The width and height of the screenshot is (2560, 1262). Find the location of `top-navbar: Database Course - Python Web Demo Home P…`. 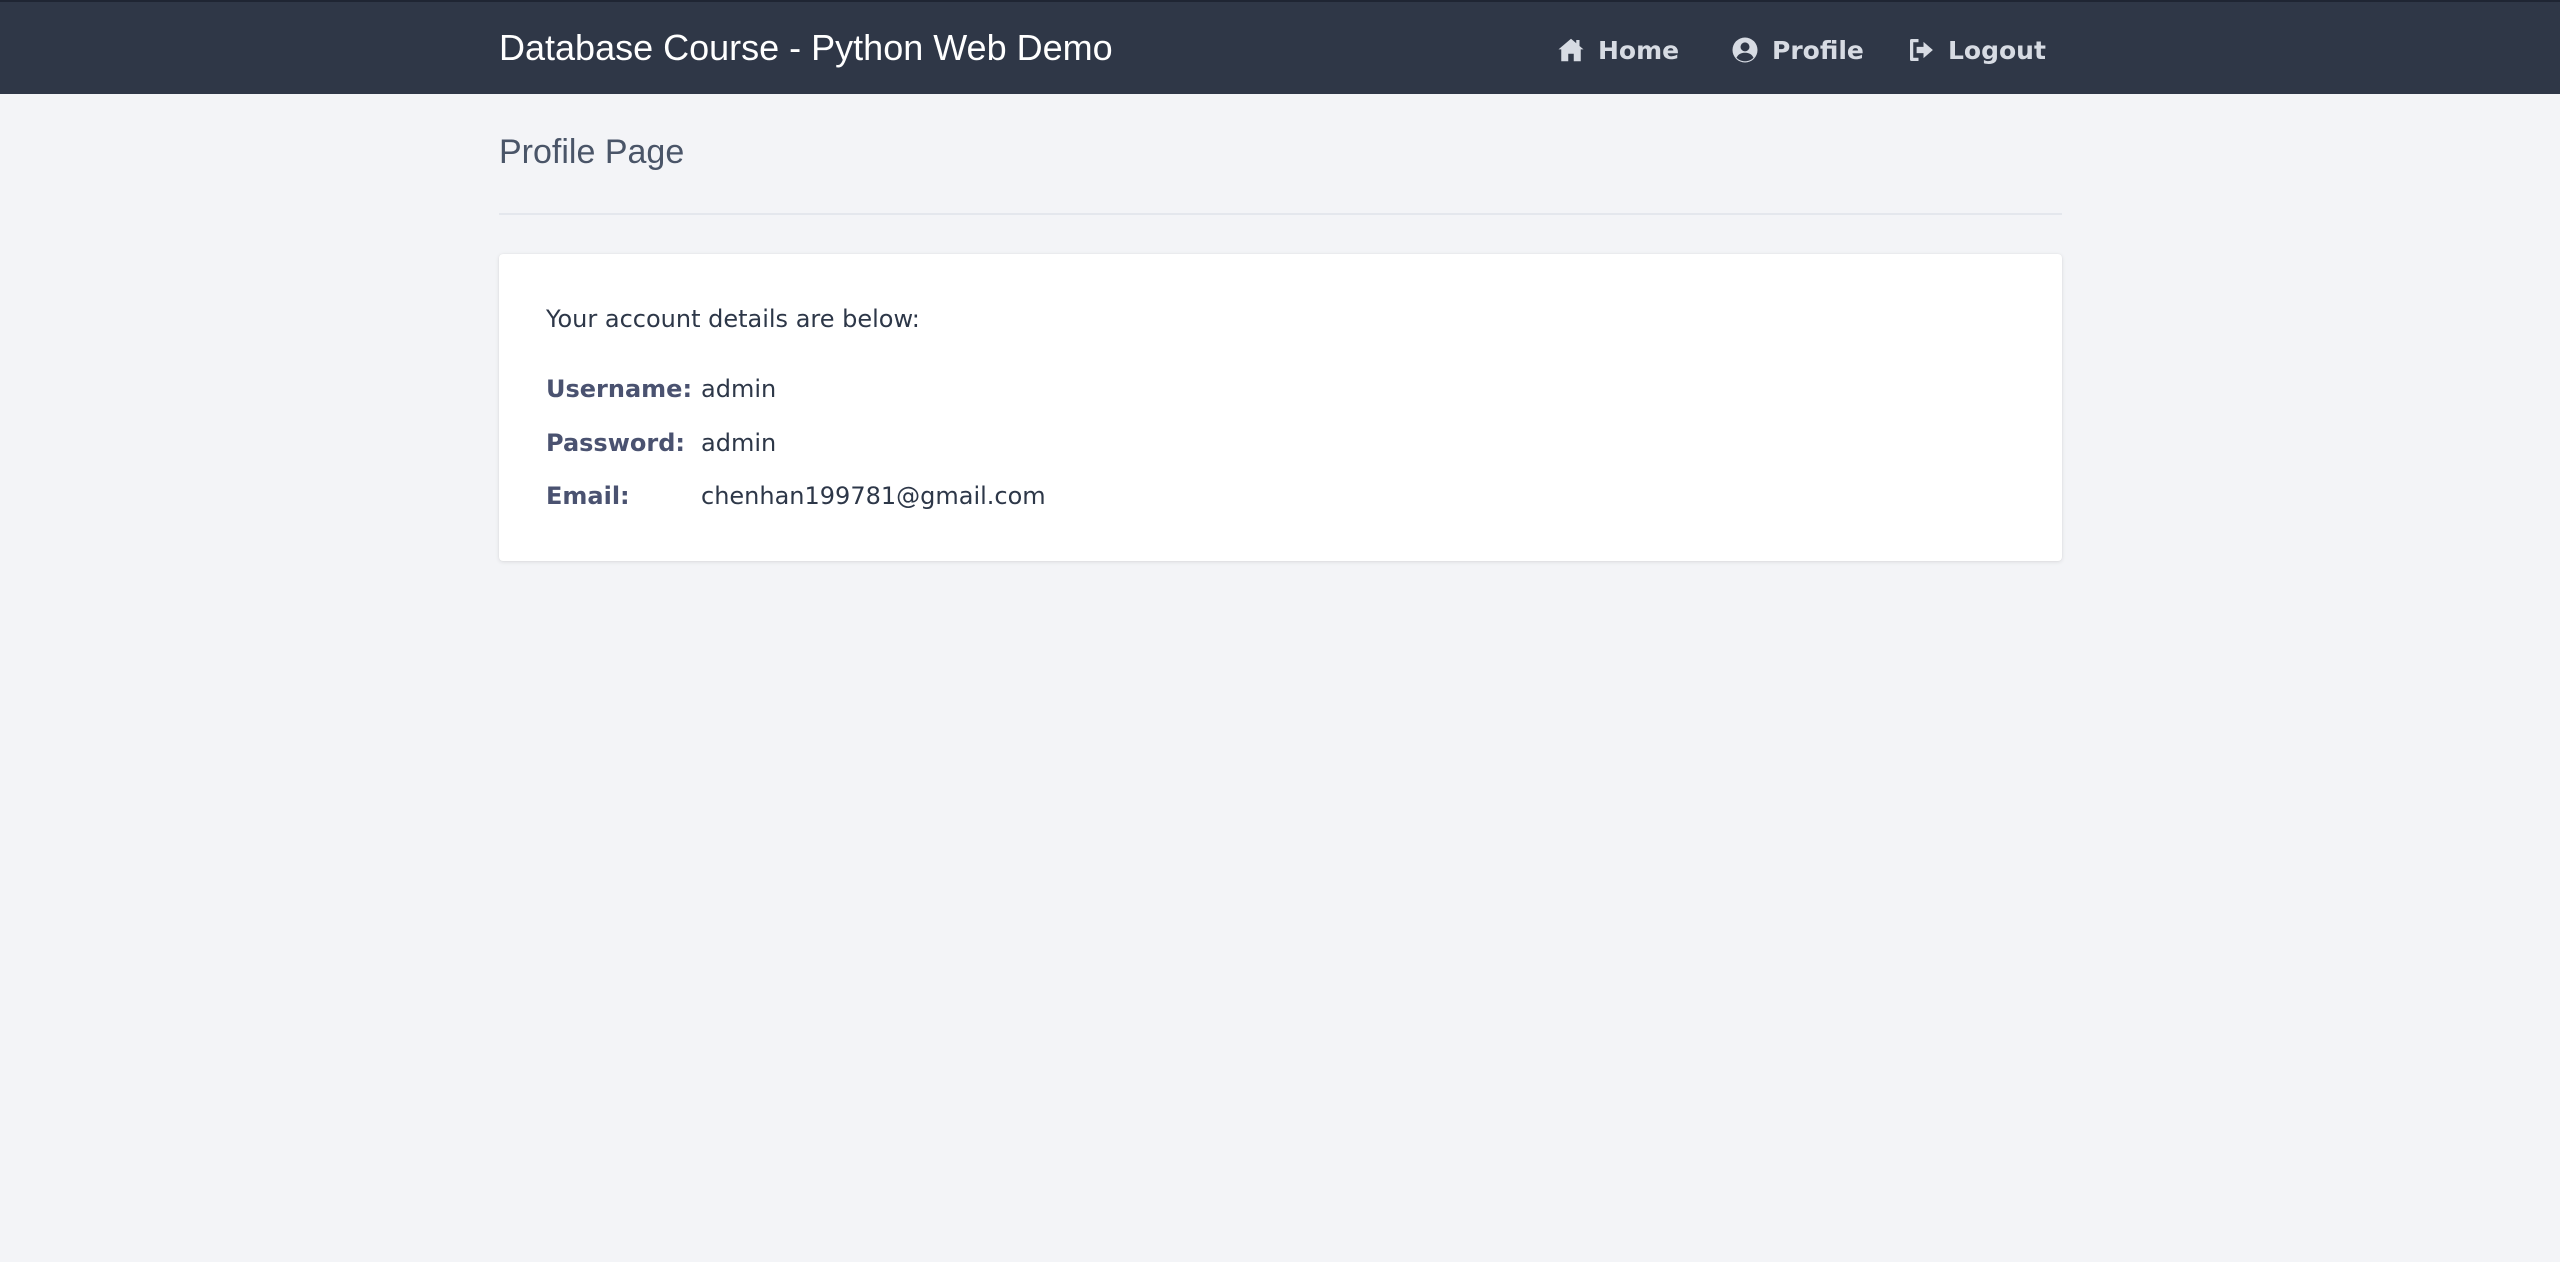

top-navbar: Database Course - Python Web Demo Home P… is located at coordinates (1280, 47).